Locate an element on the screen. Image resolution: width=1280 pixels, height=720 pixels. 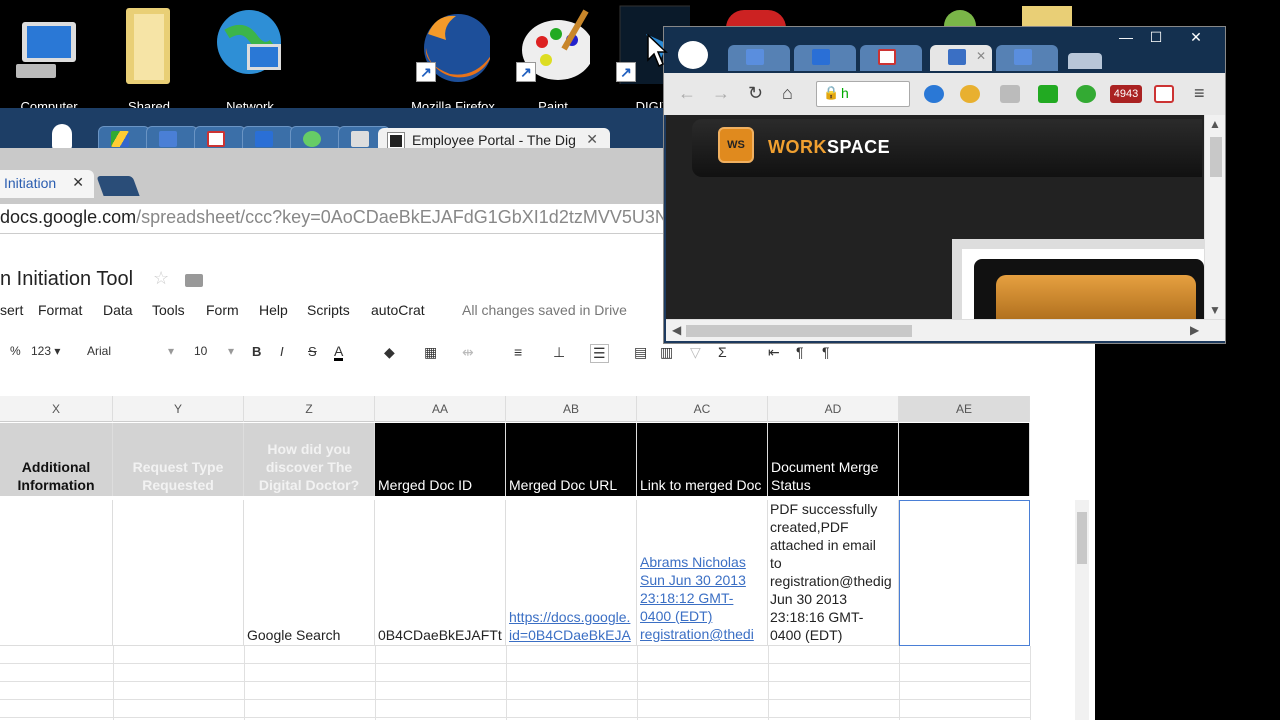
maximize-button: ☐ is located at coordinates (1156, 37).